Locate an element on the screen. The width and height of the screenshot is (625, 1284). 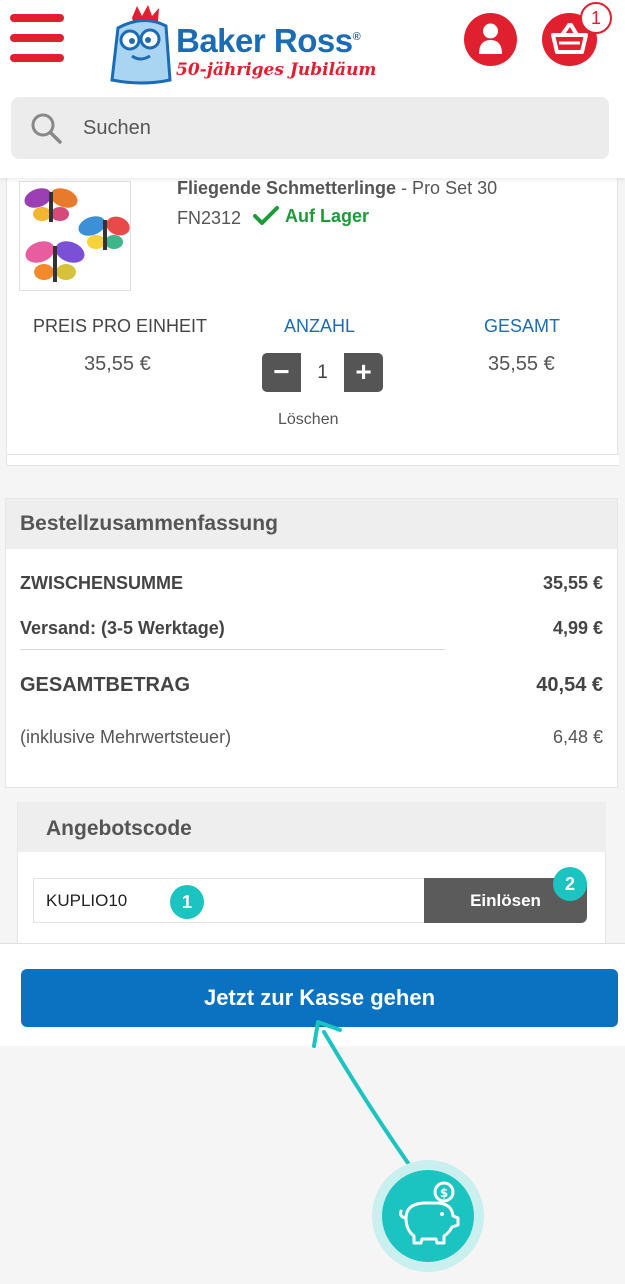
unit-price-value: 35,55 € is located at coordinates (117, 364).